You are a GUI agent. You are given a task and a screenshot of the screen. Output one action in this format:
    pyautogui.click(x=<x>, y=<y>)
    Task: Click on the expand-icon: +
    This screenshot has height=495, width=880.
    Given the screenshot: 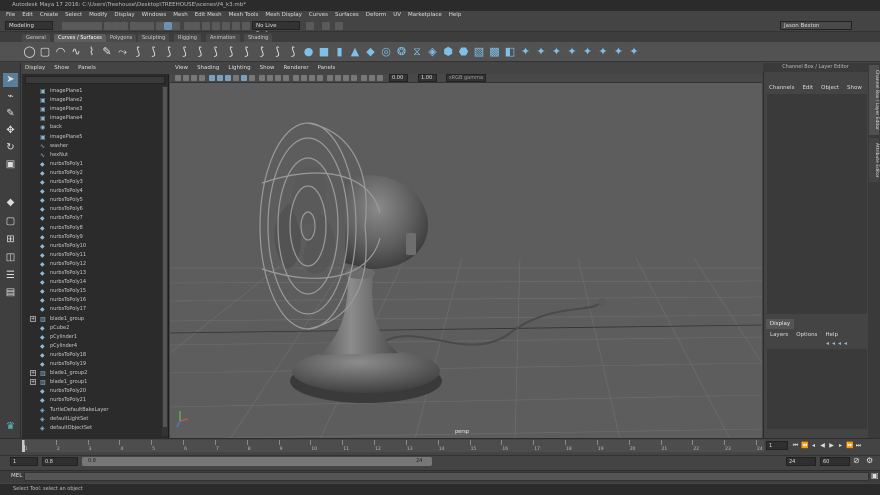 What is the action you would take?
    pyautogui.click(x=33, y=373)
    